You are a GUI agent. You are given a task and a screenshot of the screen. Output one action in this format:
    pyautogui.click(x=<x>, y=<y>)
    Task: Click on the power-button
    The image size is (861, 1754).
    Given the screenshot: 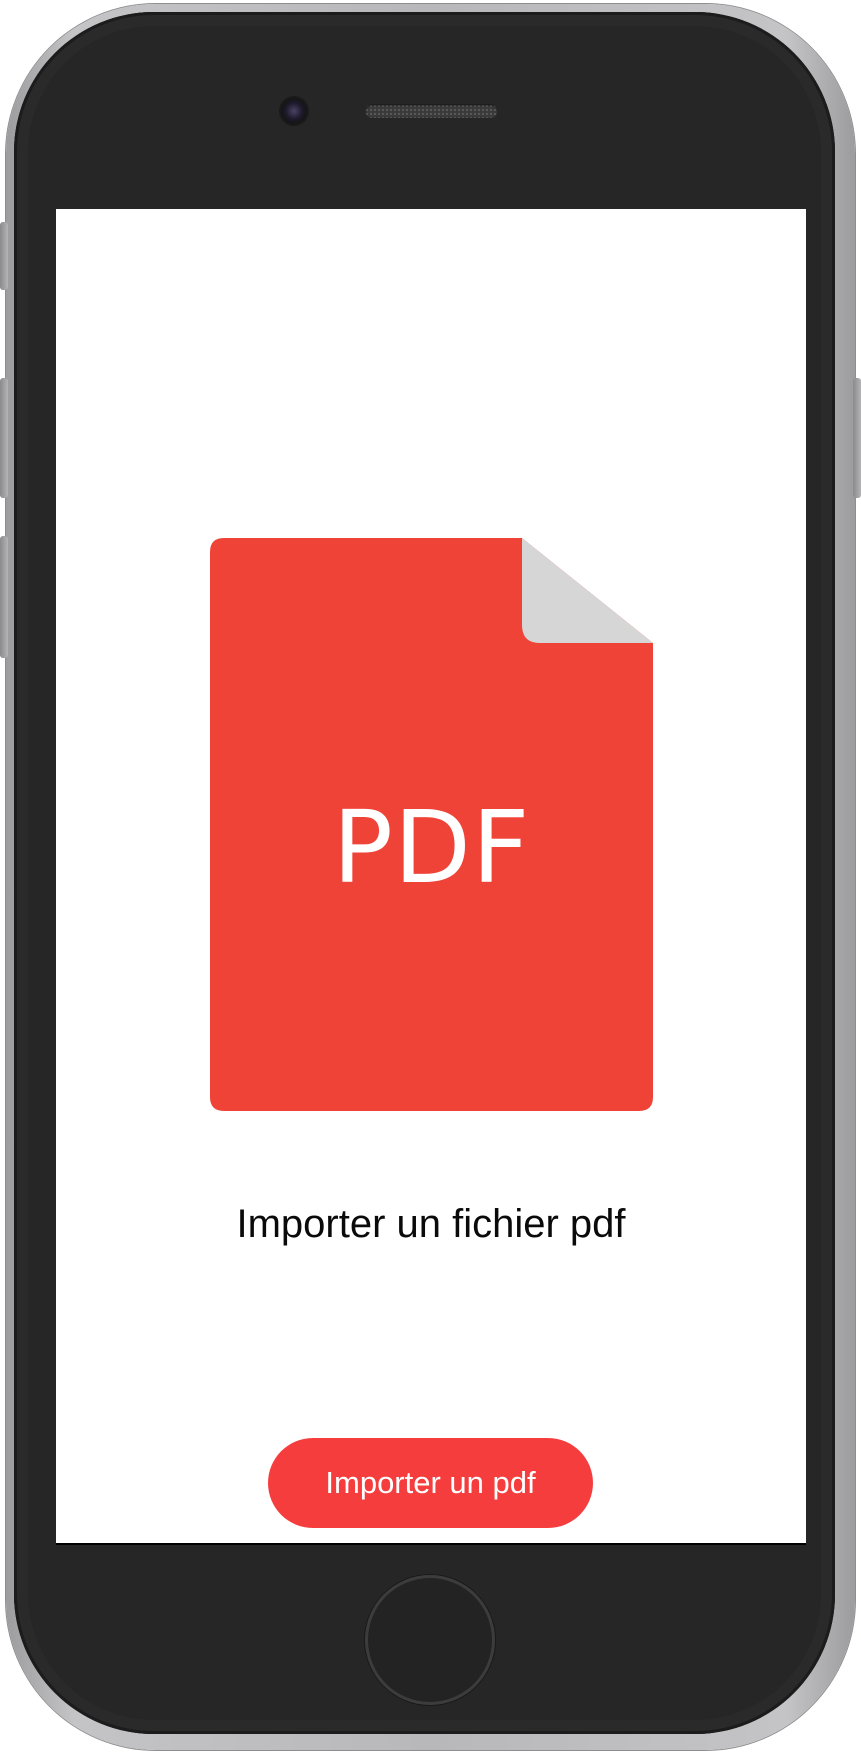 What is the action you would take?
    pyautogui.click(x=857, y=438)
    